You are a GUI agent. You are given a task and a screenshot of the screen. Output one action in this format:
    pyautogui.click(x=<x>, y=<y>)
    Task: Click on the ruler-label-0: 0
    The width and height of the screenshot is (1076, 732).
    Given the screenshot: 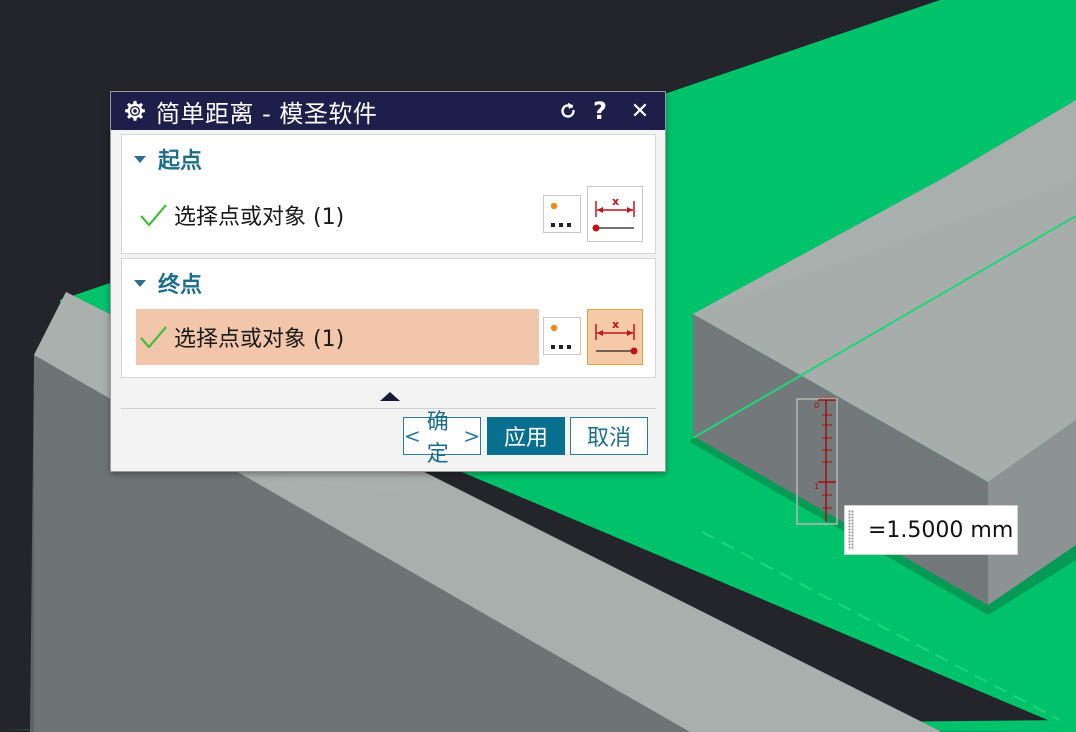 What is the action you would take?
    pyautogui.click(x=816, y=405)
    